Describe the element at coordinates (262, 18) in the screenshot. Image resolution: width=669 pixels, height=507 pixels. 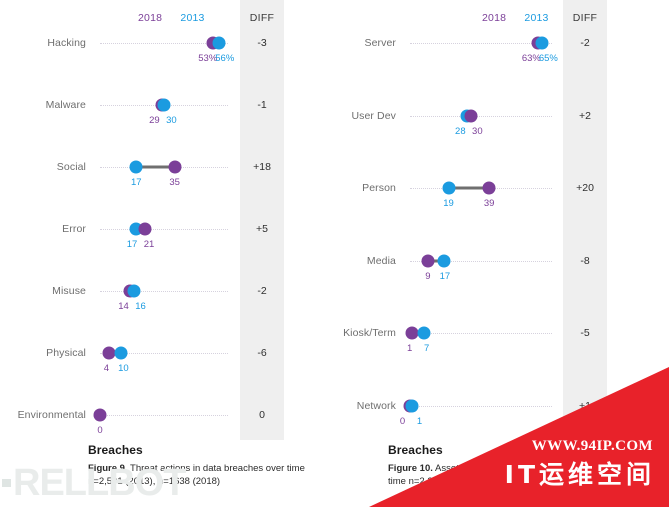
I see `diff-header-left: DIFF` at that location.